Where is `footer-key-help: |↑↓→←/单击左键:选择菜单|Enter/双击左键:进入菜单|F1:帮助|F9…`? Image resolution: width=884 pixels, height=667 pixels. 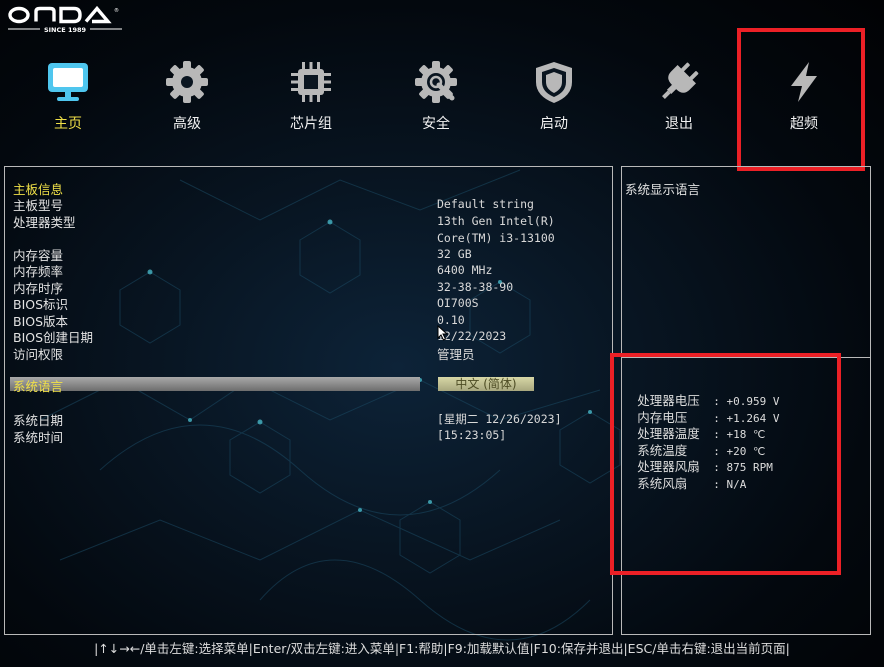 footer-key-help: |↑↓→←/单击左键:选择菜单|Enter/双击左键:进入菜单|F1:帮助|F9… is located at coordinates (442, 648).